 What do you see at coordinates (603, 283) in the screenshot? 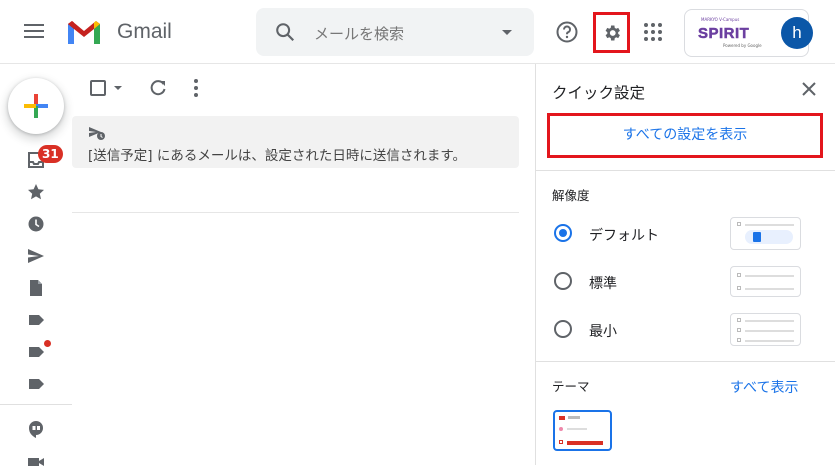
I see `density-comfortable-label: 標準` at bounding box center [603, 283].